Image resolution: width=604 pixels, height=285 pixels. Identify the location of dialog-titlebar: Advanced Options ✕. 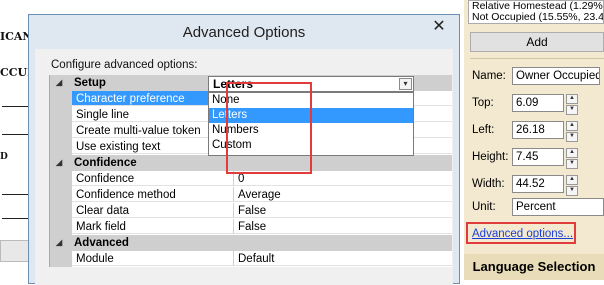
(244, 32).